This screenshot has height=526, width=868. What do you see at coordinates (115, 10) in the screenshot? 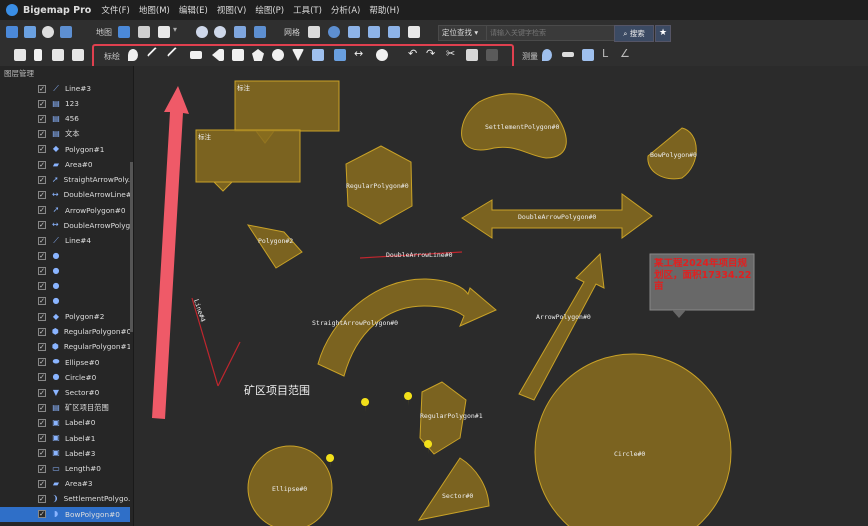
I see `menu-file: 文件(F)` at bounding box center [115, 10].